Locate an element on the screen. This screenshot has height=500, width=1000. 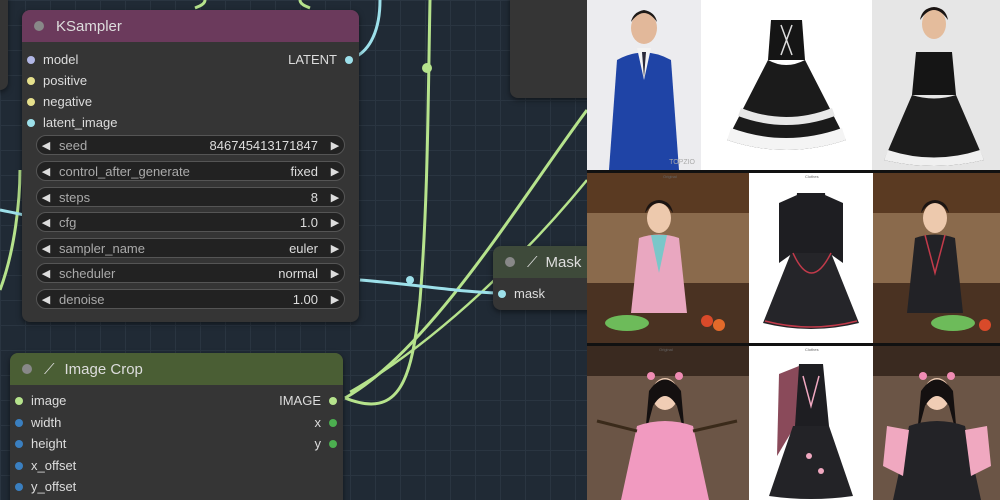
output-x: x is located at coordinates (326, 422).